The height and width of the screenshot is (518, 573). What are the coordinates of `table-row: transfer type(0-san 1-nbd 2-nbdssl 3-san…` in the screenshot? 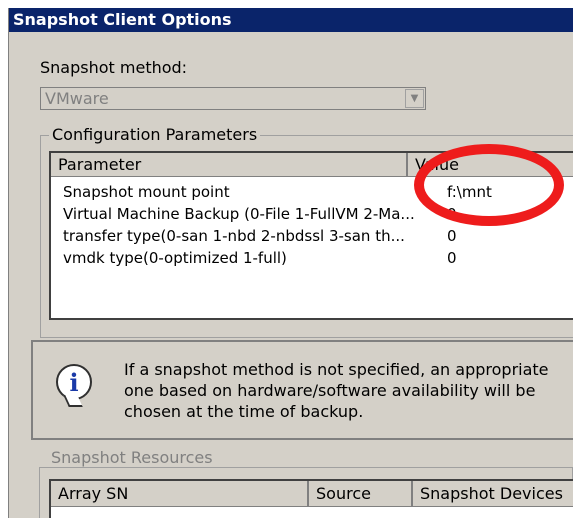 It's located at (312, 236).